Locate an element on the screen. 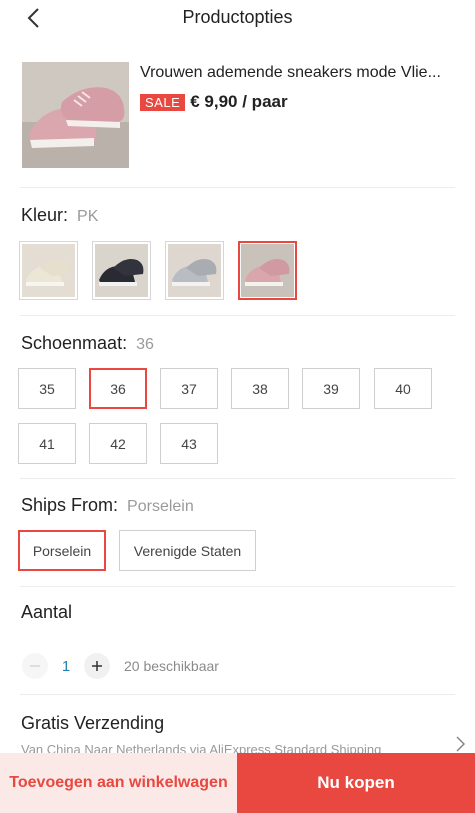 This screenshot has height=813, width=475. size-section-label: Schoenmaat: 36 is located at coordinates (87, 343).